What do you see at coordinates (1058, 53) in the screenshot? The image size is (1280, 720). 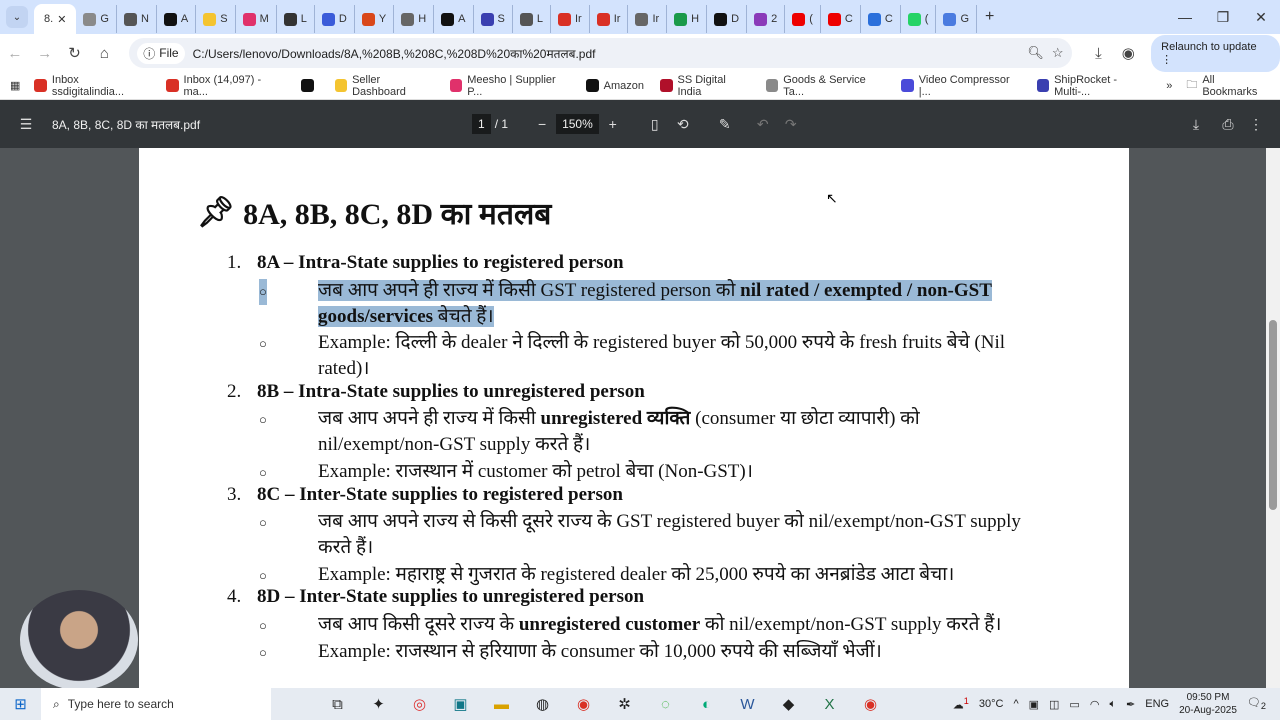 I see `bookmark-star-icon: ☆` at bounding box center [1058, 53].